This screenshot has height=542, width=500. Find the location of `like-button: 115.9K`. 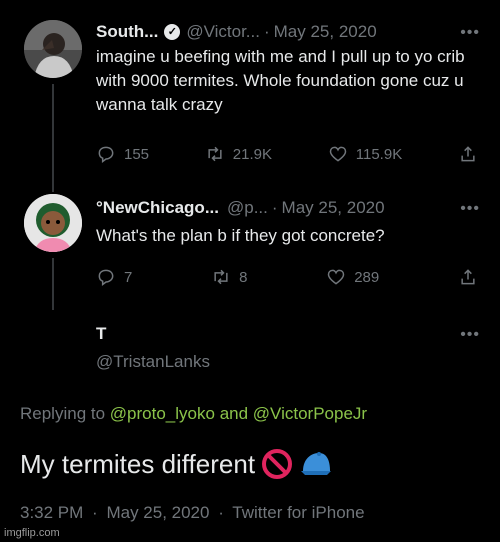

like-button: 115.9K is located at coordinates (365, 154).